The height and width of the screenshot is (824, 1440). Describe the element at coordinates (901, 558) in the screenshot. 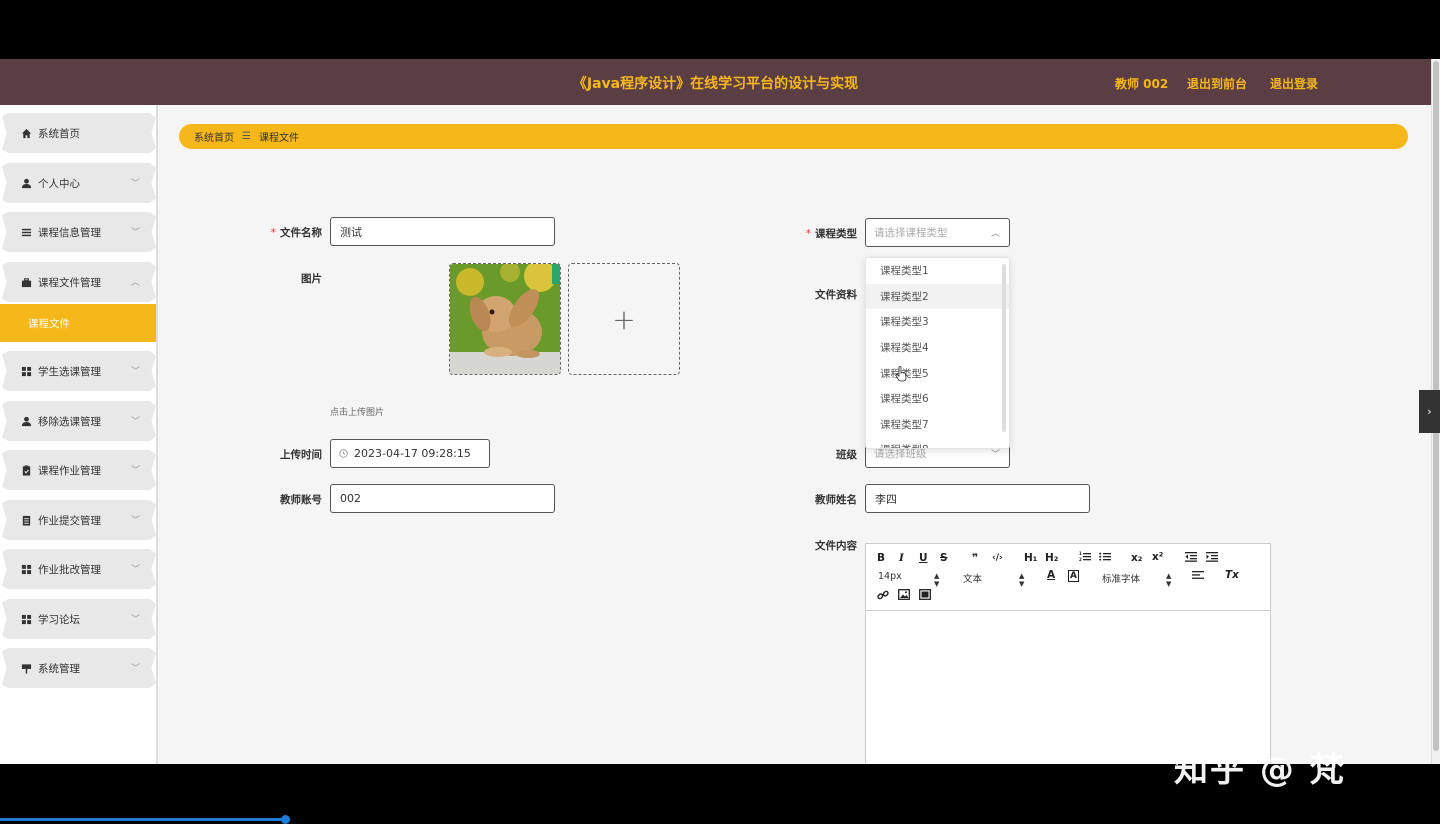

I see `italic-button: I` at that location.